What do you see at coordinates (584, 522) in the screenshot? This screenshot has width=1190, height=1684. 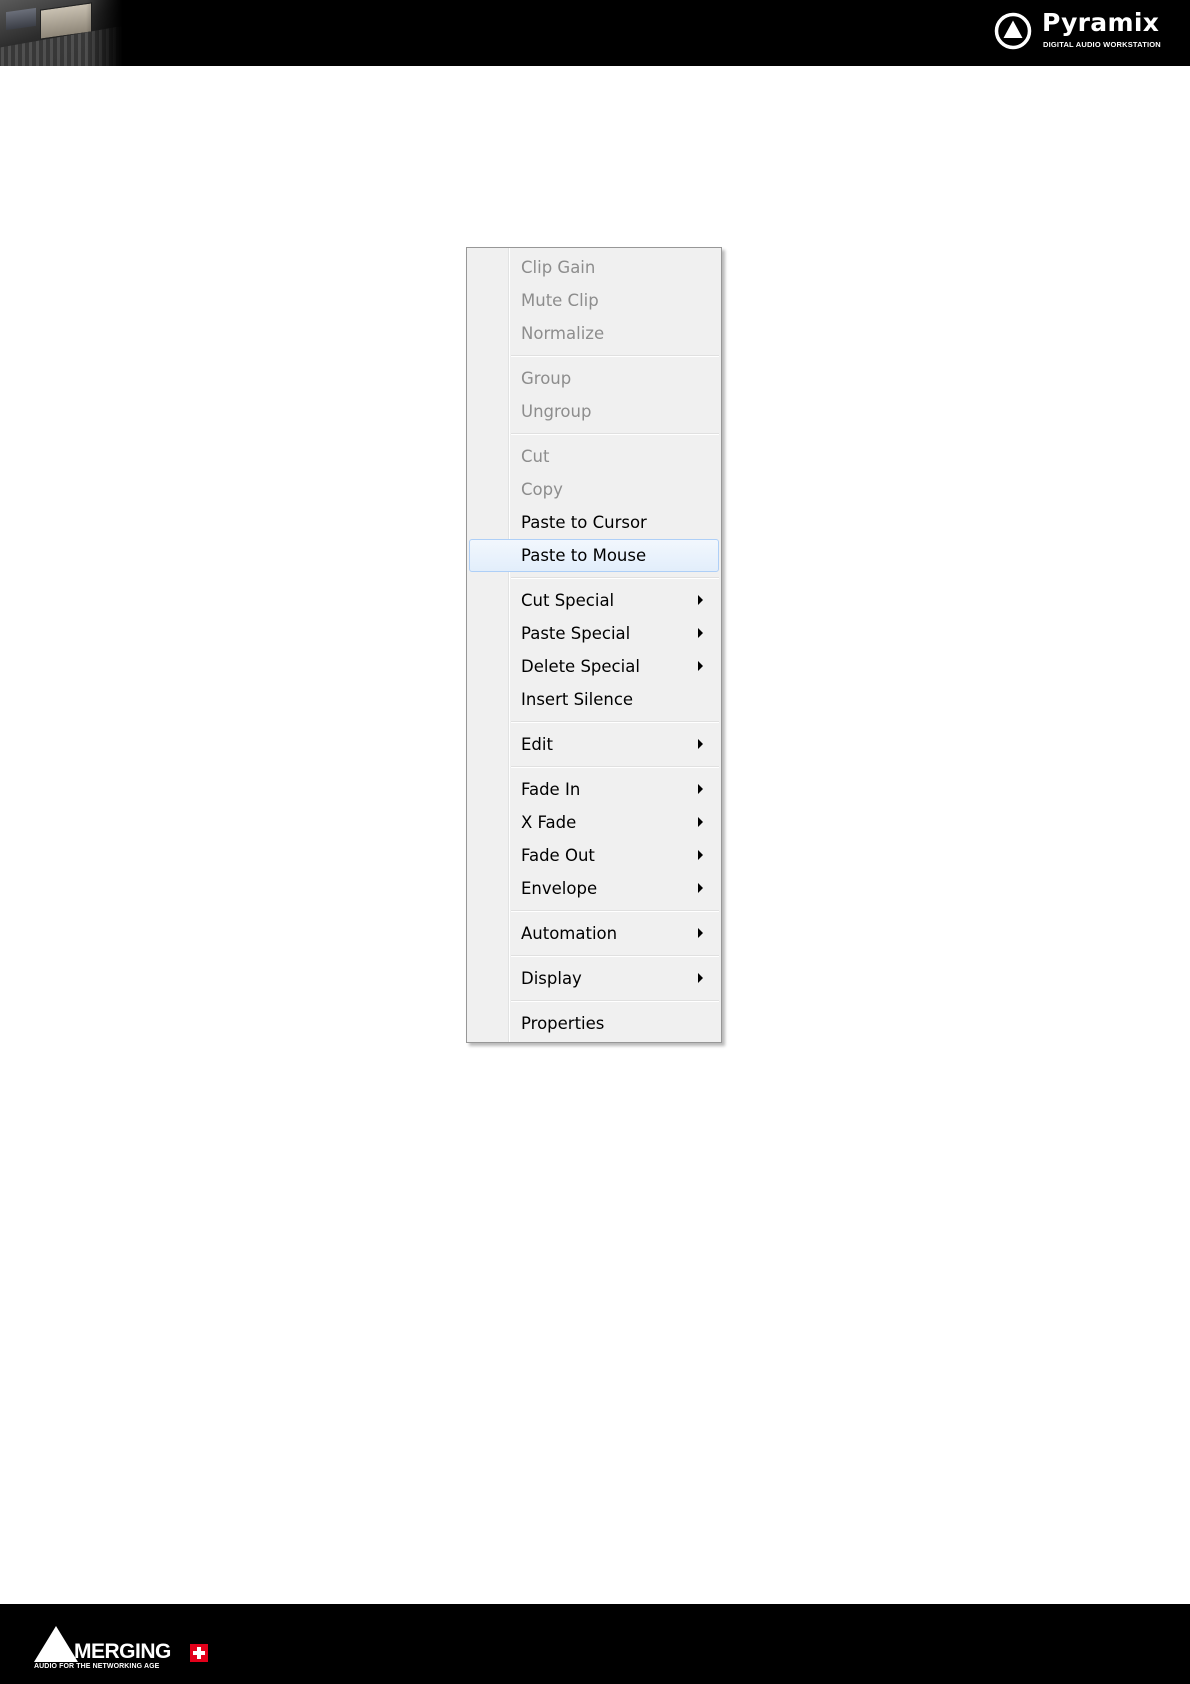 I see `menu-item-label: Paste to Cursor` at bounding box center [584, 522].